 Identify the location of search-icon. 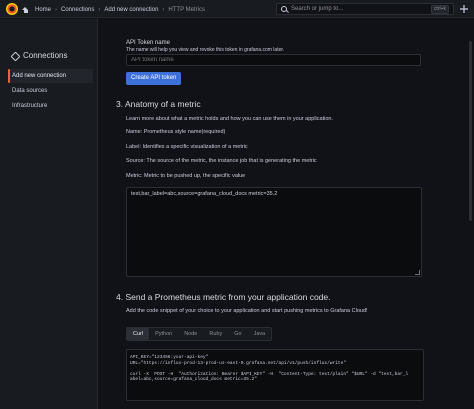
(284, 9).